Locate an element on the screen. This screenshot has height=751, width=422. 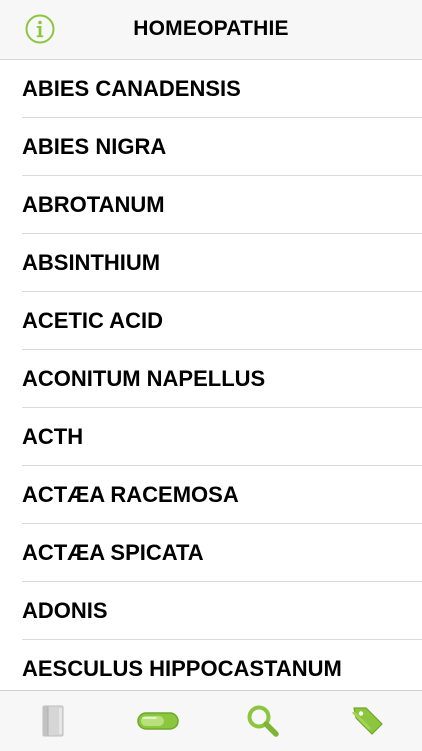
tab-search is located at coordinates (262, 721).